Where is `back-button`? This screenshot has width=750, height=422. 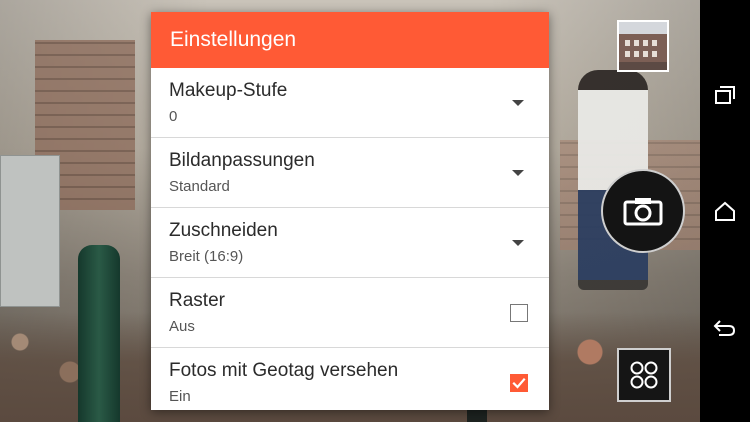
back-button is located at coordinates (725, 328).